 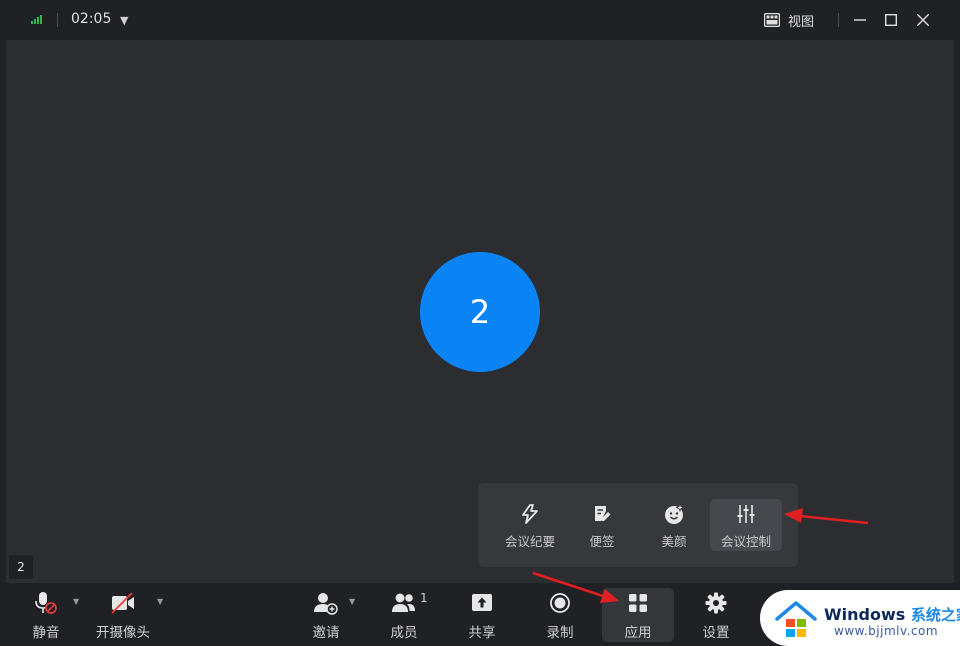 What do you see at coordinates (602, 541) in the screenshot?
I see `app-label: 便签` at bounding box center [602, 541].